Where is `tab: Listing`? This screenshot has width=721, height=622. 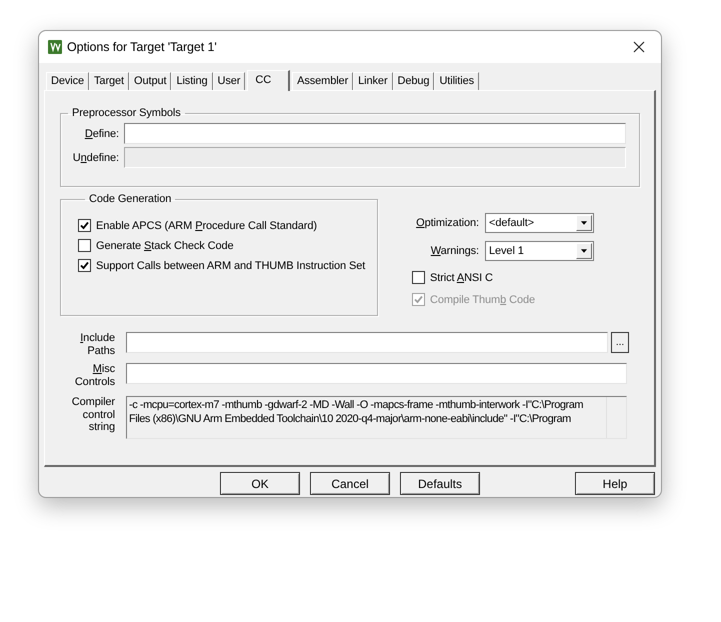
tab: Listing is located at coordinates (192, 81).